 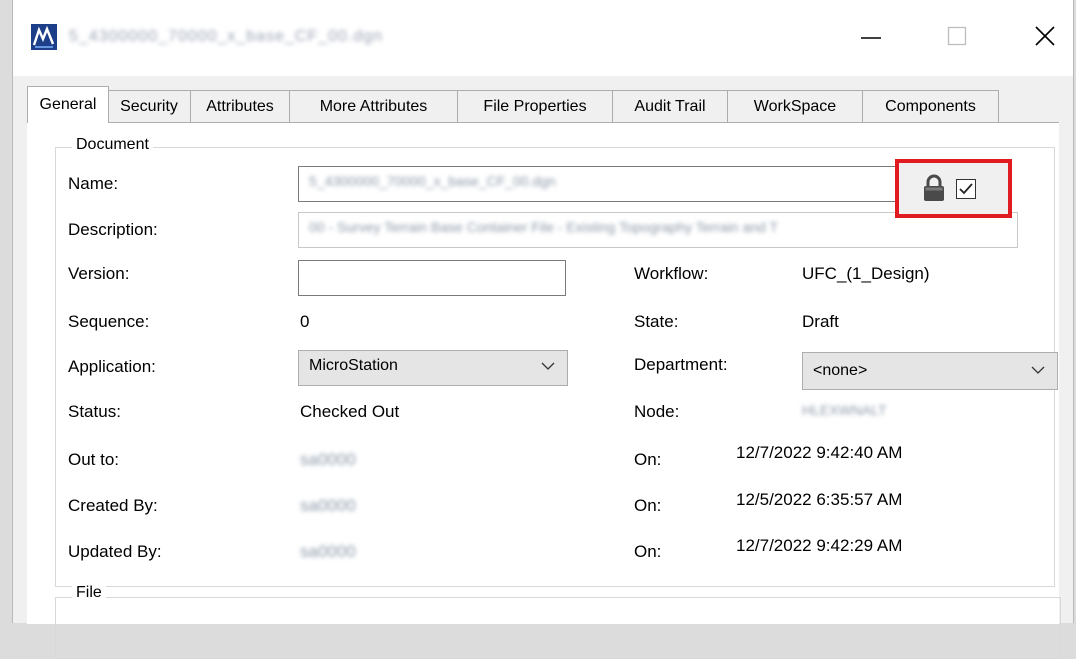 I want to click on tab-workspace: WorkSpace, so click(x=795, y=106).